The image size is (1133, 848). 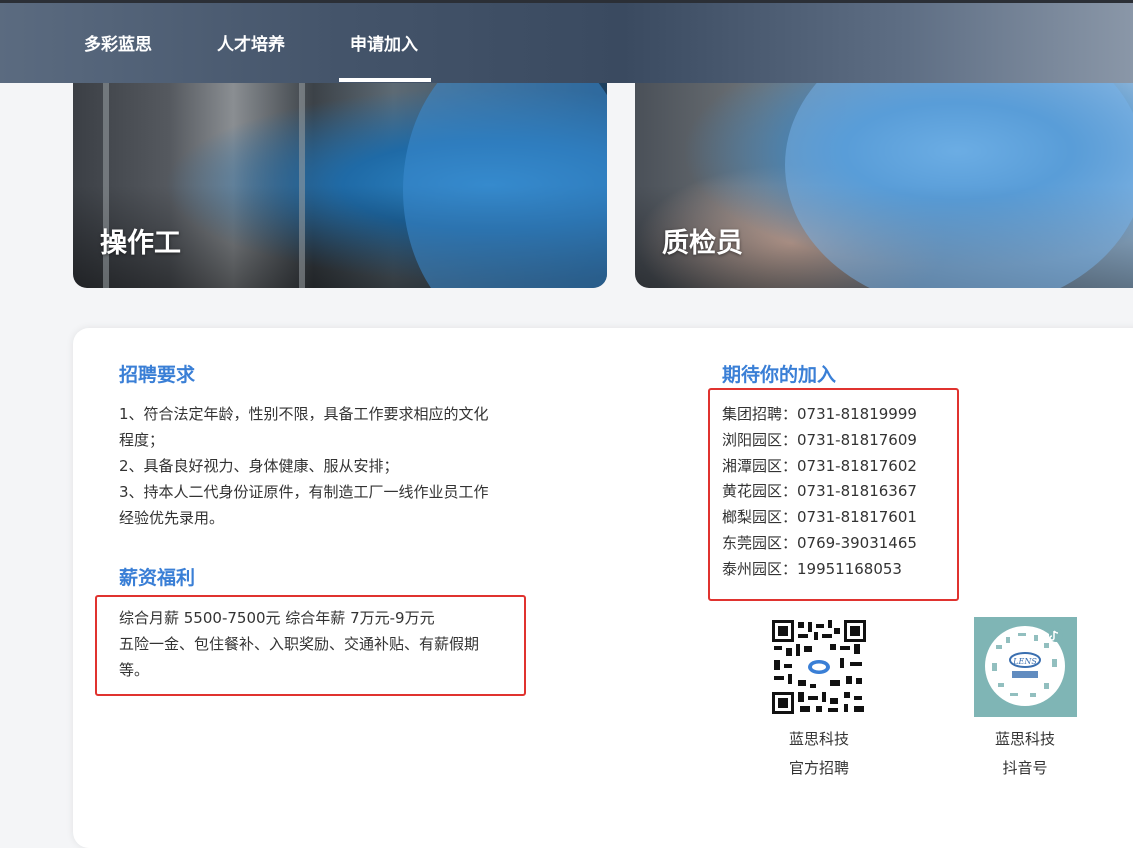 I want to click on nav-active-indicator, so click(x=385, y=80).